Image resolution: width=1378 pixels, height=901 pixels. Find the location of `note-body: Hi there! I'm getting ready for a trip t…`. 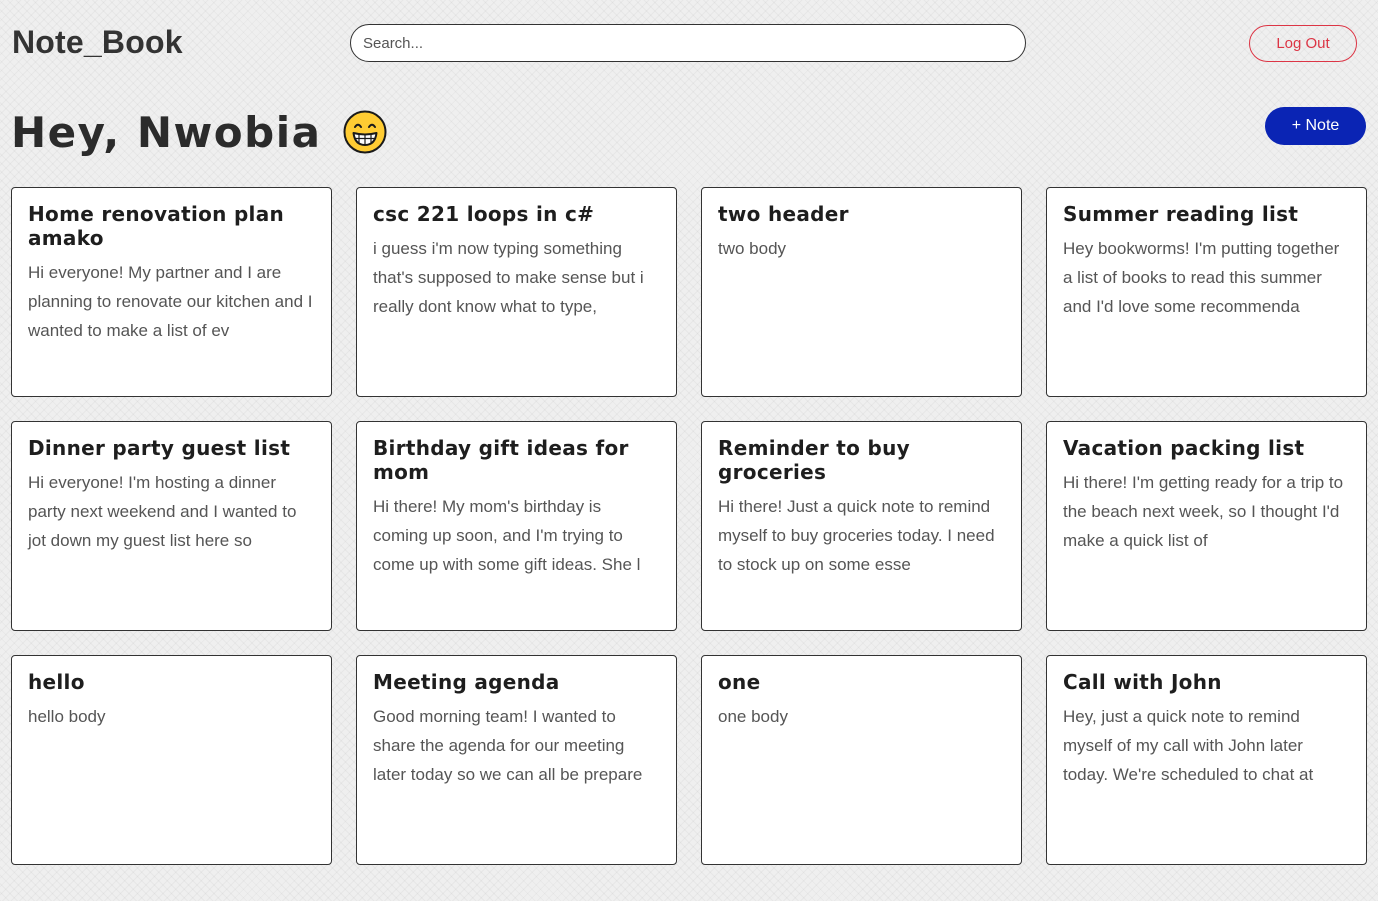

note-body: Hi there! I'm getting ready for a trip t… is located at coordinates (1203, 511).